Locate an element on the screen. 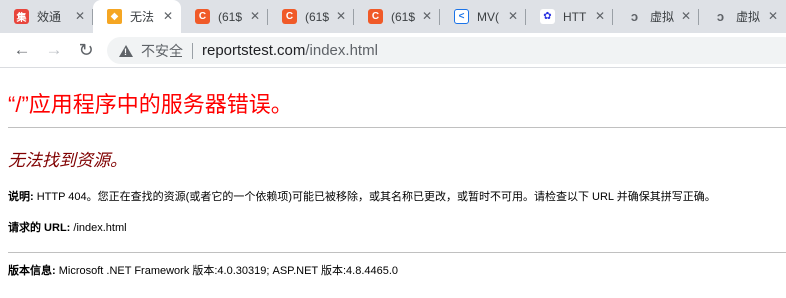 The width and height of the screenshot is (786, 298). tab-favicon-icon: ✿ is located at coordinates (547, 16).